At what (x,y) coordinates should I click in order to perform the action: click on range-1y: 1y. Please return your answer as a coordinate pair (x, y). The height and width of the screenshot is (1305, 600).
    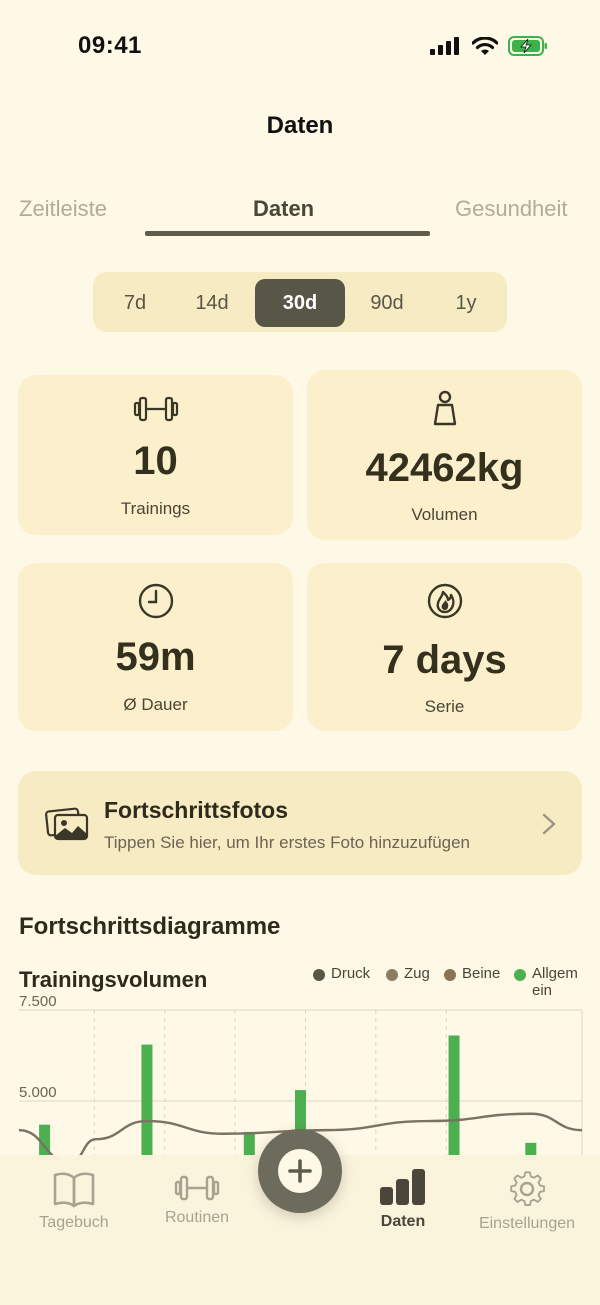
    Looking at the image, I should click on (466, 303).